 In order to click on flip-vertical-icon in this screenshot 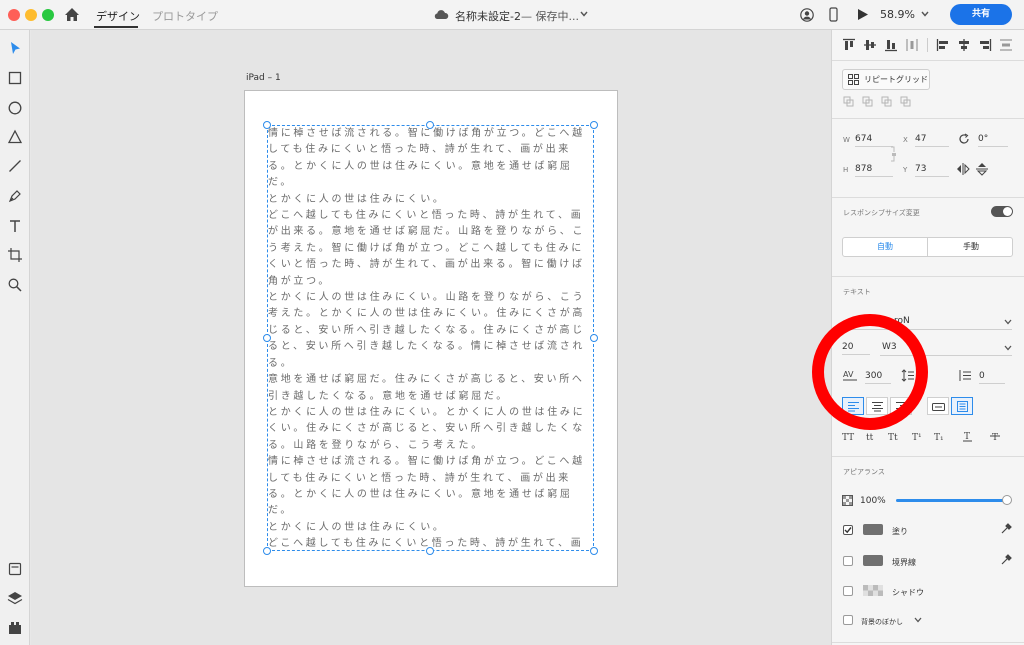, I will do `click(982, 169)`.